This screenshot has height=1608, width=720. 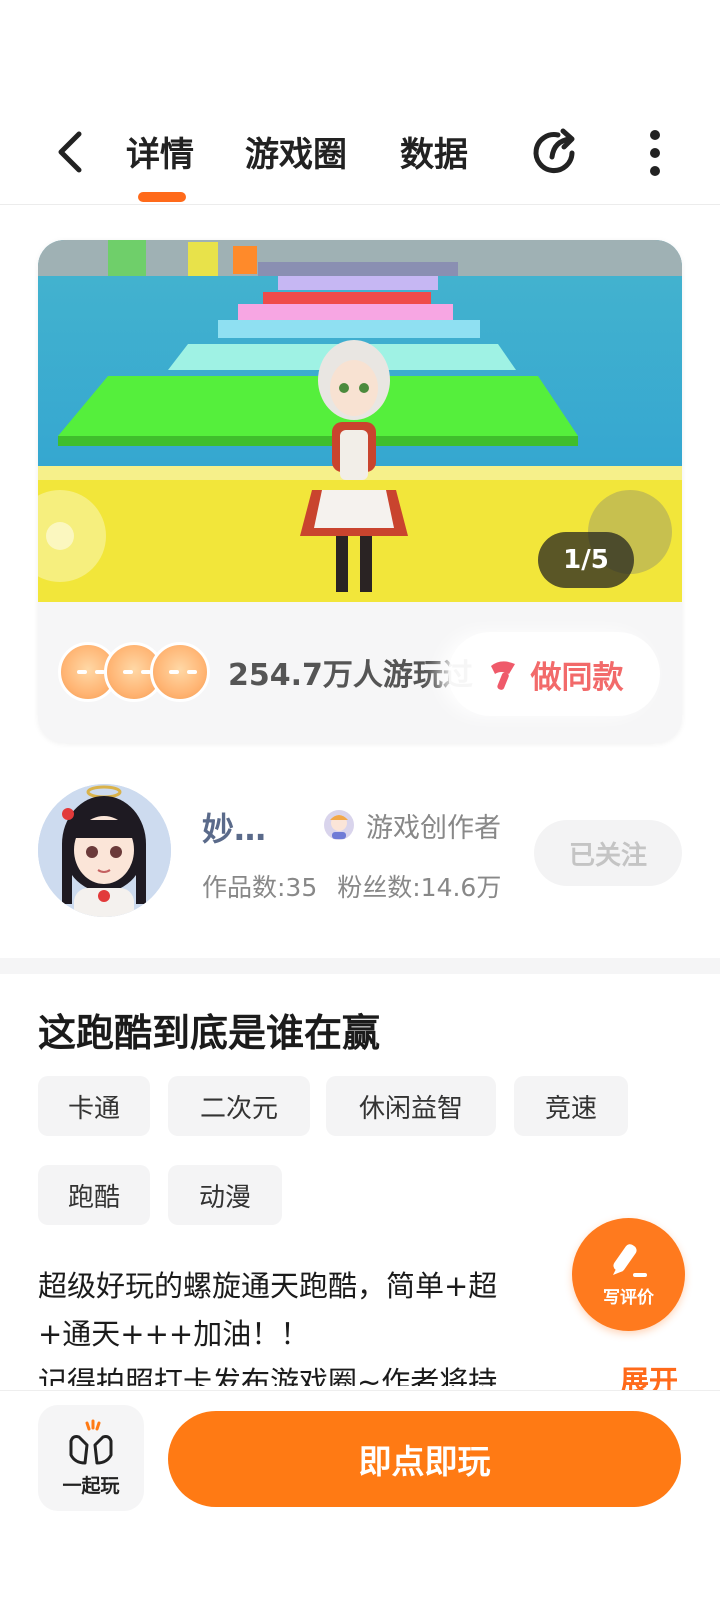 I want to click on tag-item: 动漫, so click(x=225, y=1195).